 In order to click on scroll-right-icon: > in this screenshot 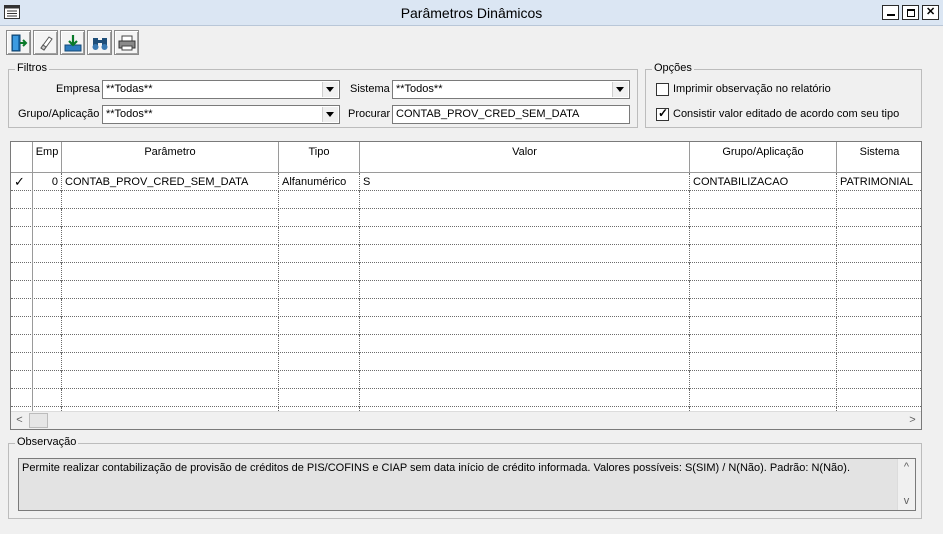, I will do `click(912, 420)`.